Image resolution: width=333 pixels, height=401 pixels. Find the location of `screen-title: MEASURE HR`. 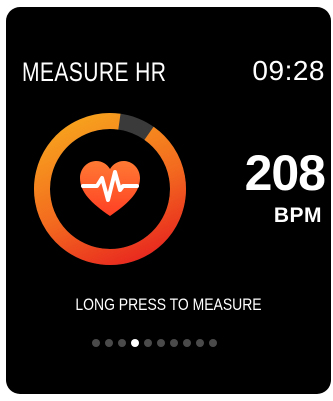

screen-title: MEASURE HR is located at coordinates (94, 72).